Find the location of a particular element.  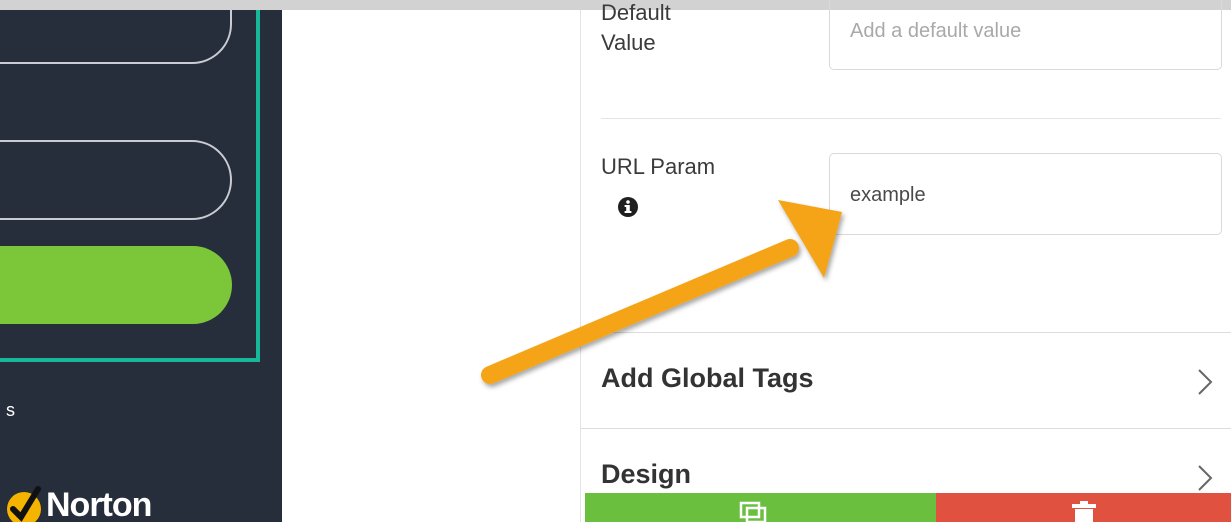

duplicate-button is located at coordinates (760, 508).